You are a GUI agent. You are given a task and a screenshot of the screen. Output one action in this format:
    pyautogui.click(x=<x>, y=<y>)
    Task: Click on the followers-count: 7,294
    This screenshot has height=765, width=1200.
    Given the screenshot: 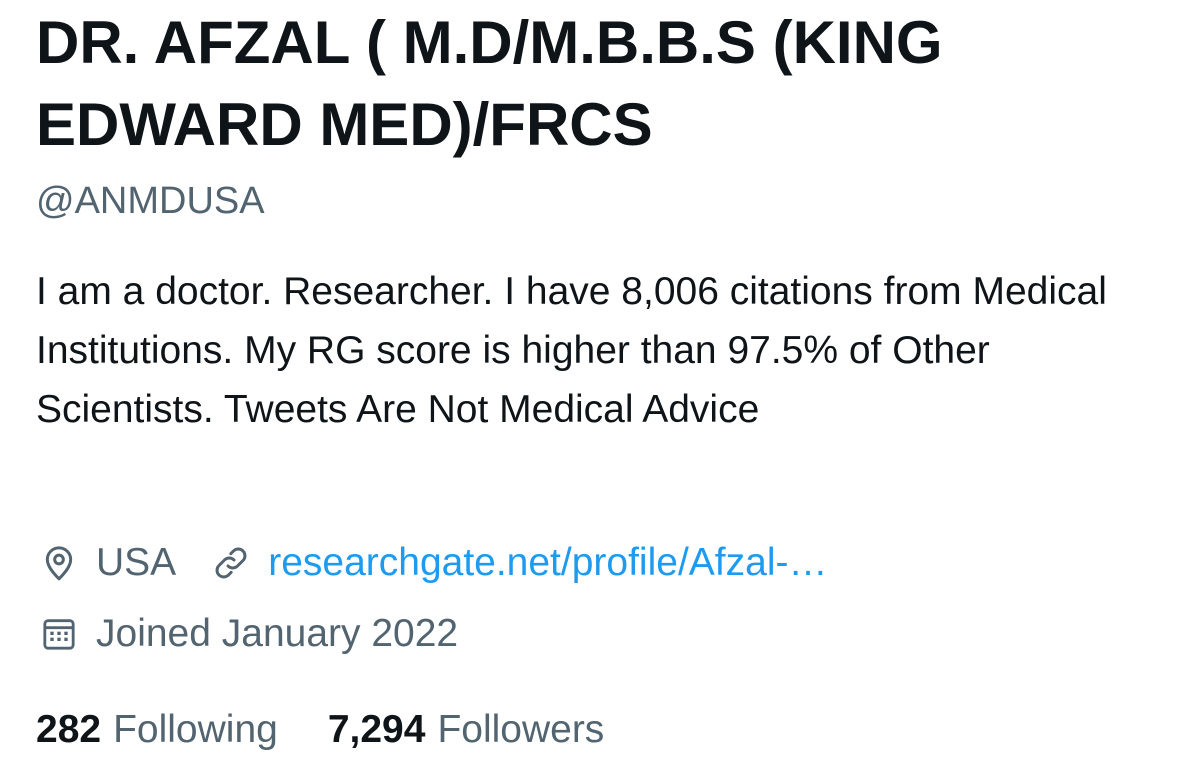 What is the action you would take?
    pyautogui.click(x=376, y=729)
    